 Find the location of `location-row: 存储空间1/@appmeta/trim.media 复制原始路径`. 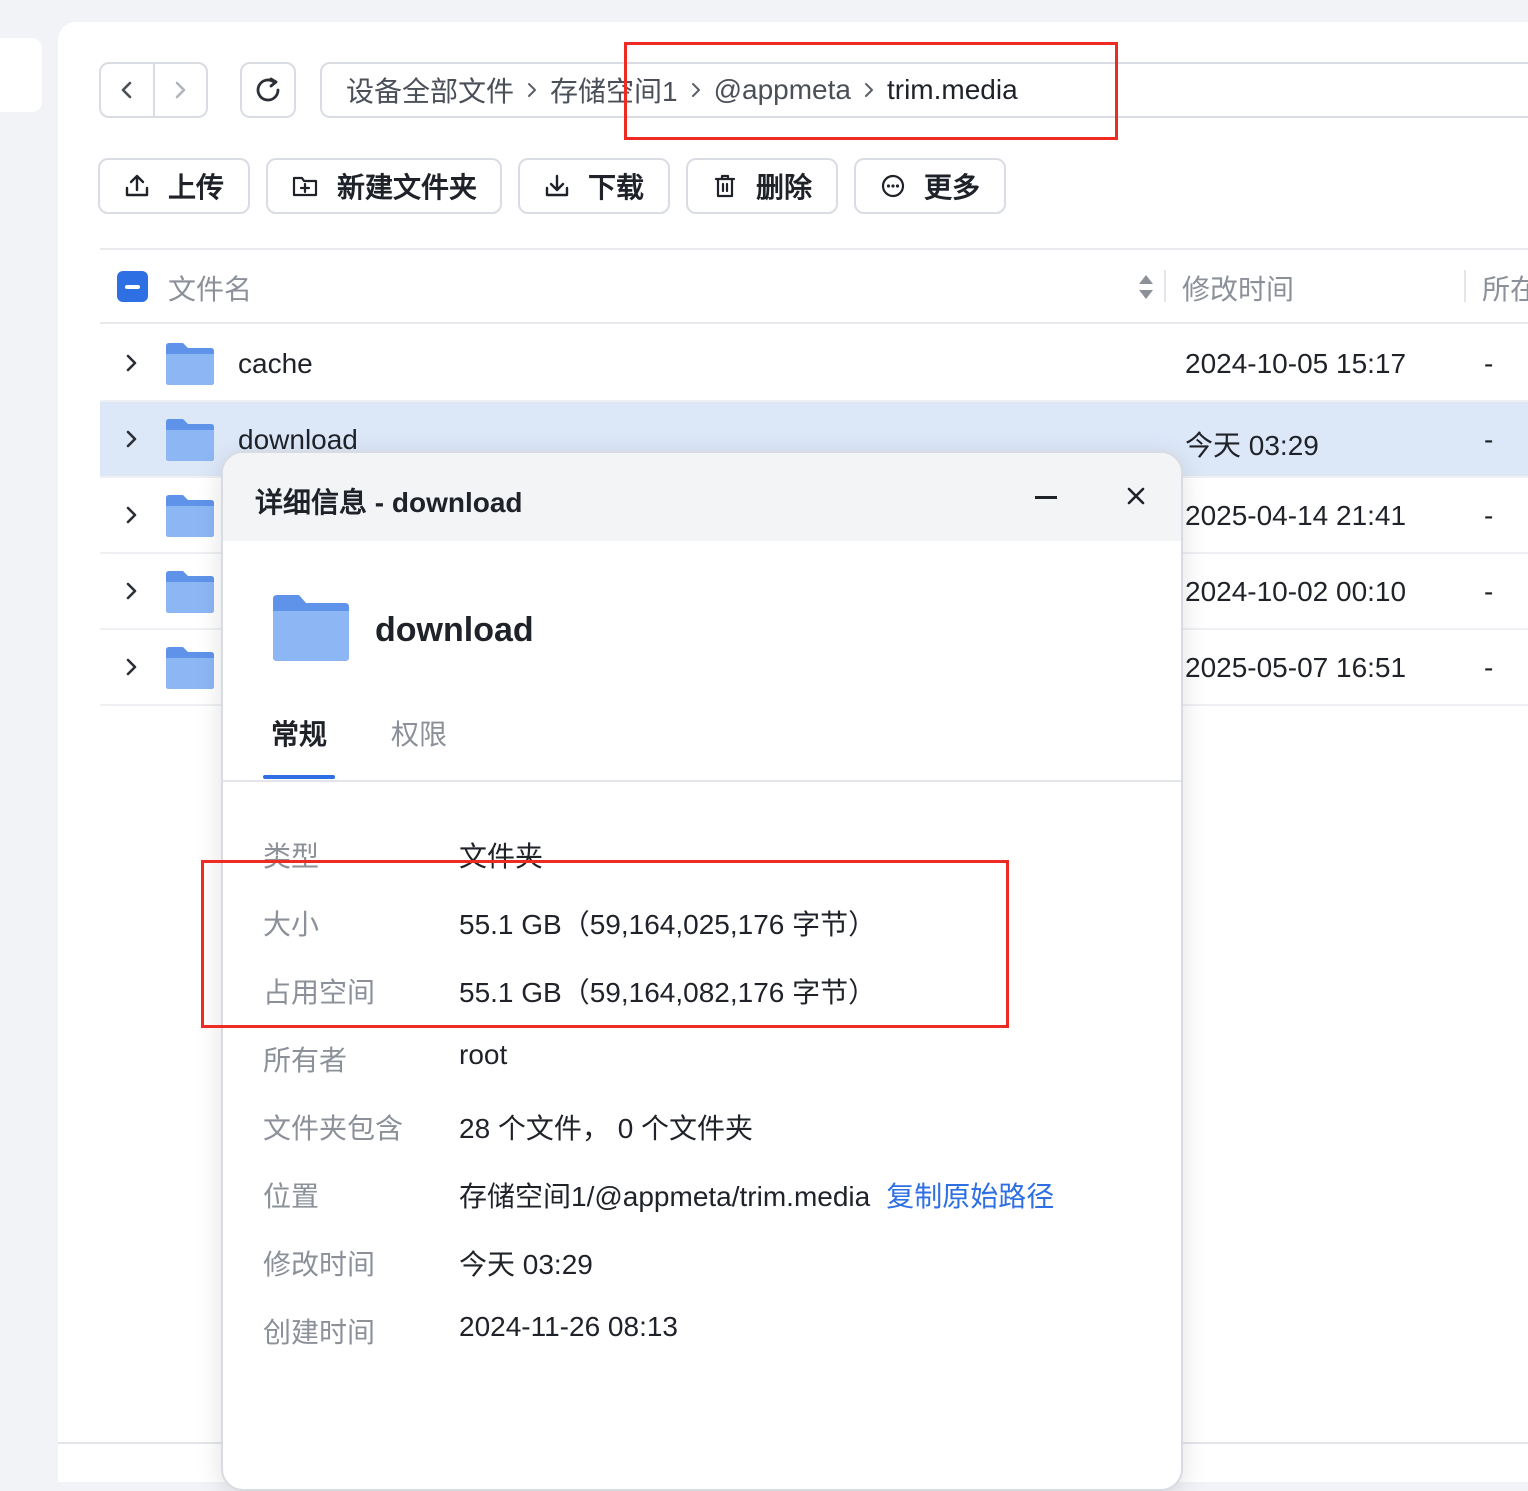

location-row: 存储空间1/@appmeta/trim.media 复制原始路径 is located at coordinates (756, 1195).